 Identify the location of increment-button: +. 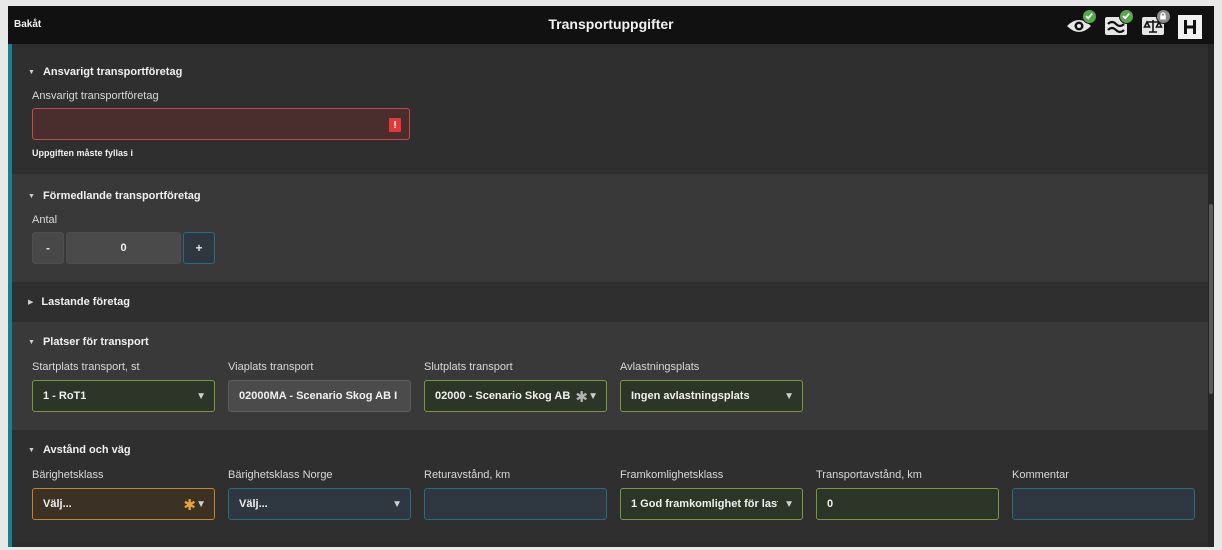
(199, 248).